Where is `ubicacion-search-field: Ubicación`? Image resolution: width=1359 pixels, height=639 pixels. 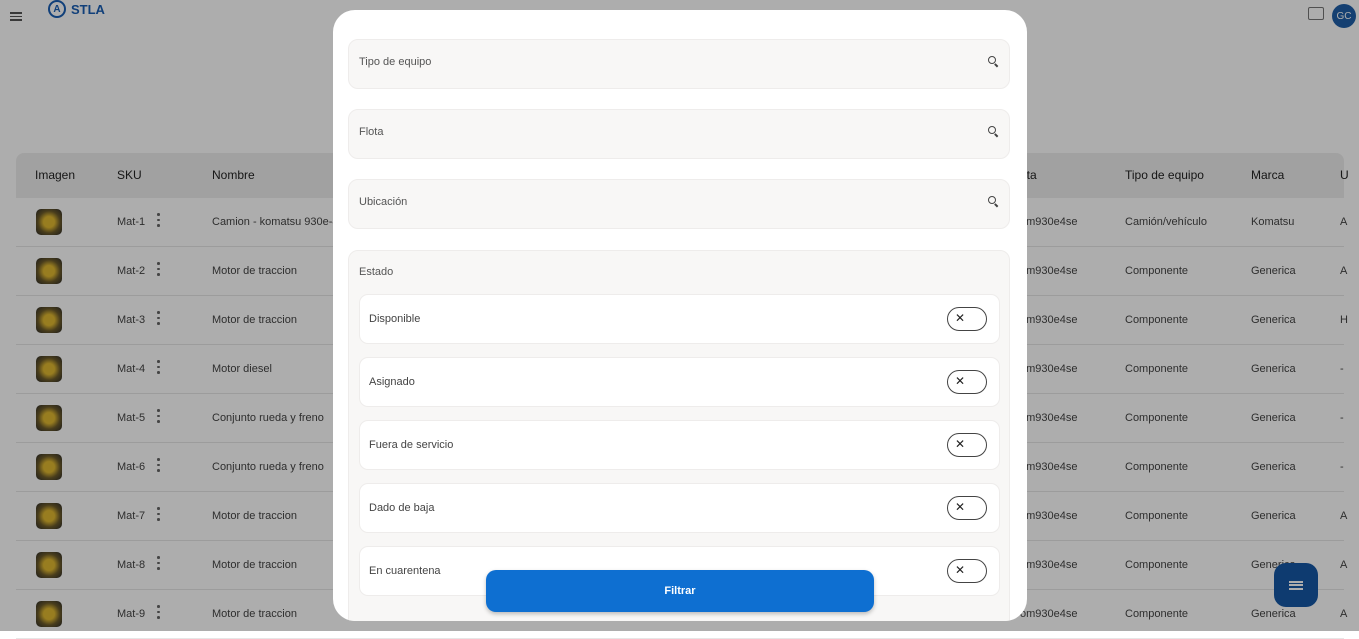 ubicacion-search-field: Ubicación is located at coordinates (679, 204).